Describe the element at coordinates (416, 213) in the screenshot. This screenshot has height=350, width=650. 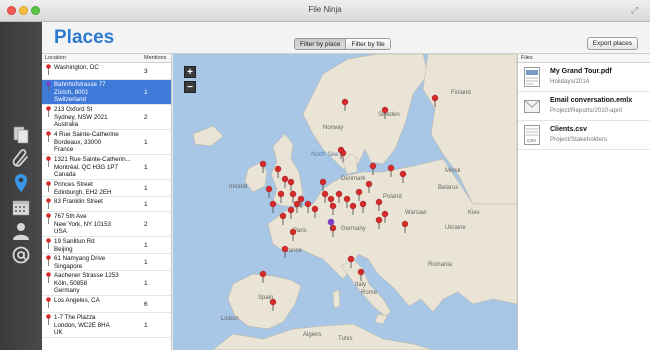
I see `map-label-warsaw: Warsaw` at that location.